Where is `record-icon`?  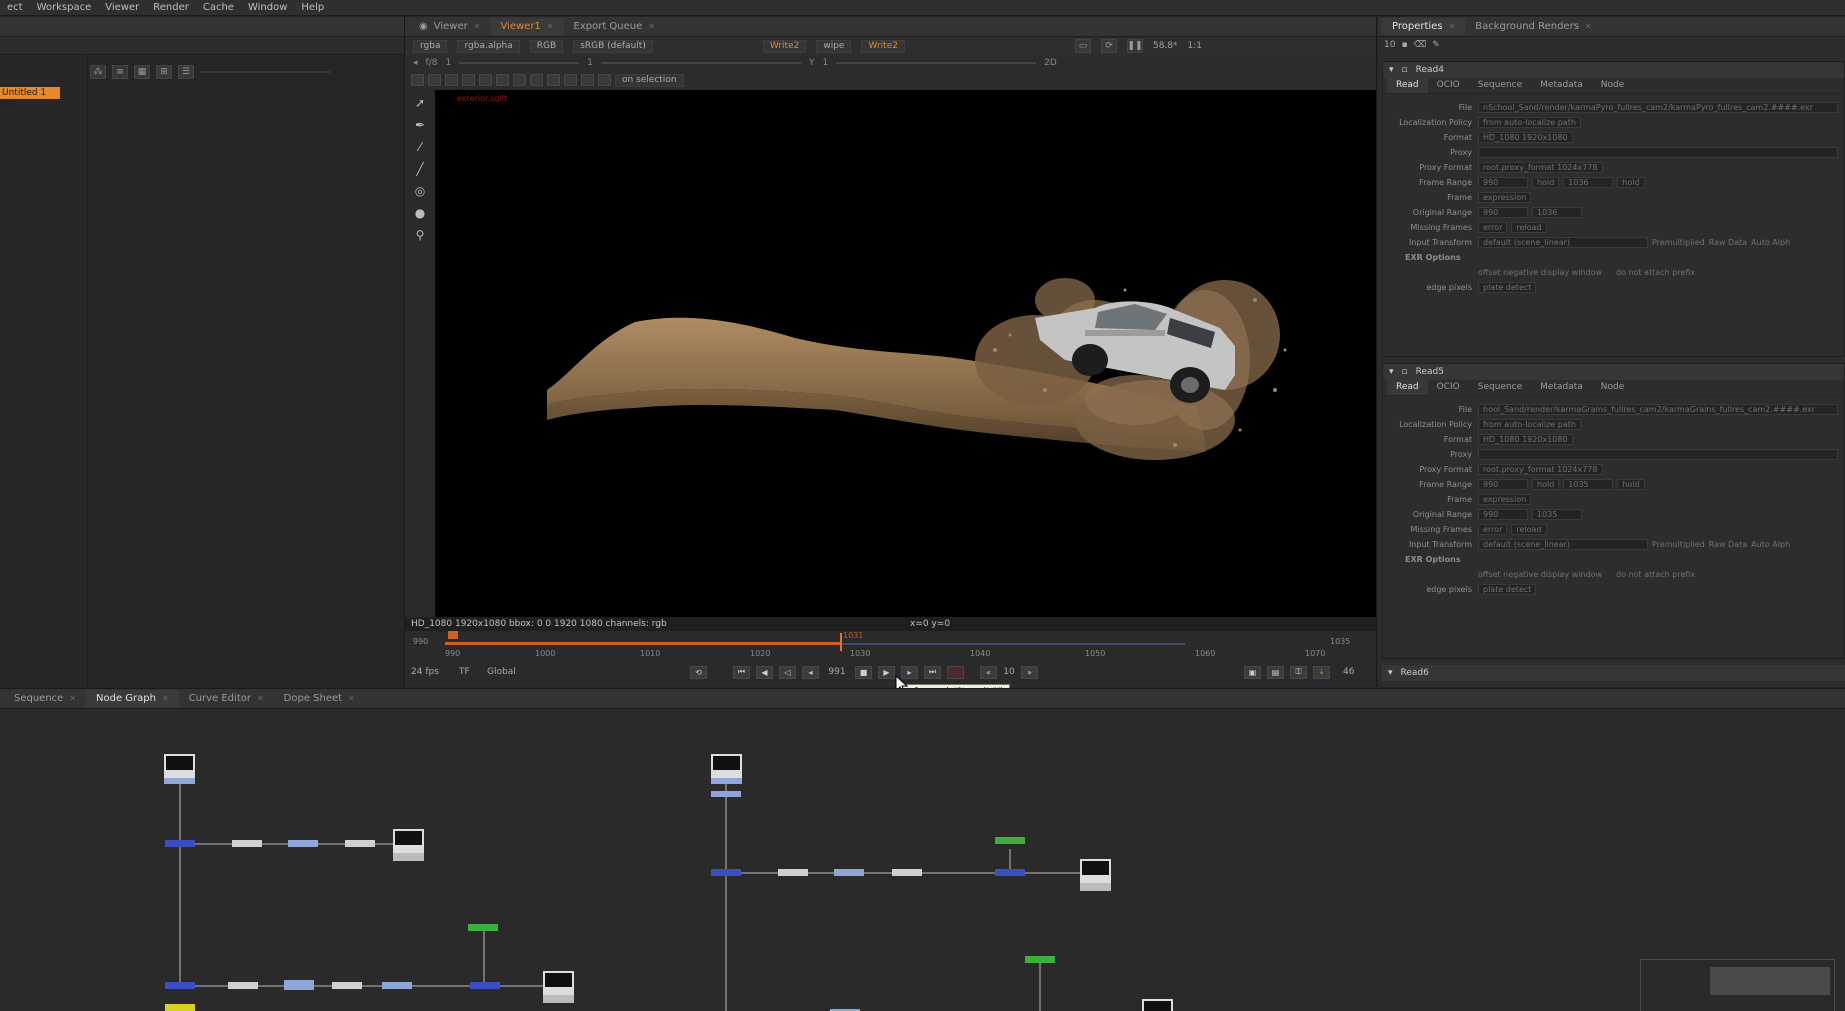 record-icon is located at coordinates (955, 672).